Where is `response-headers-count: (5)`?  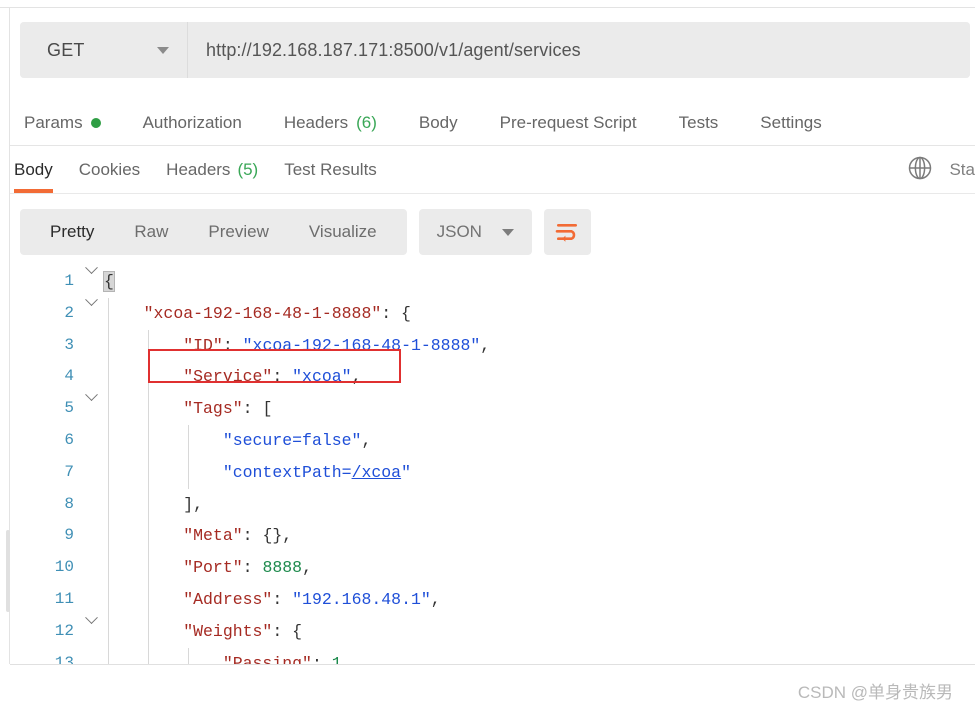
response-headers-count: (5) is located at coordinates (248, 169).